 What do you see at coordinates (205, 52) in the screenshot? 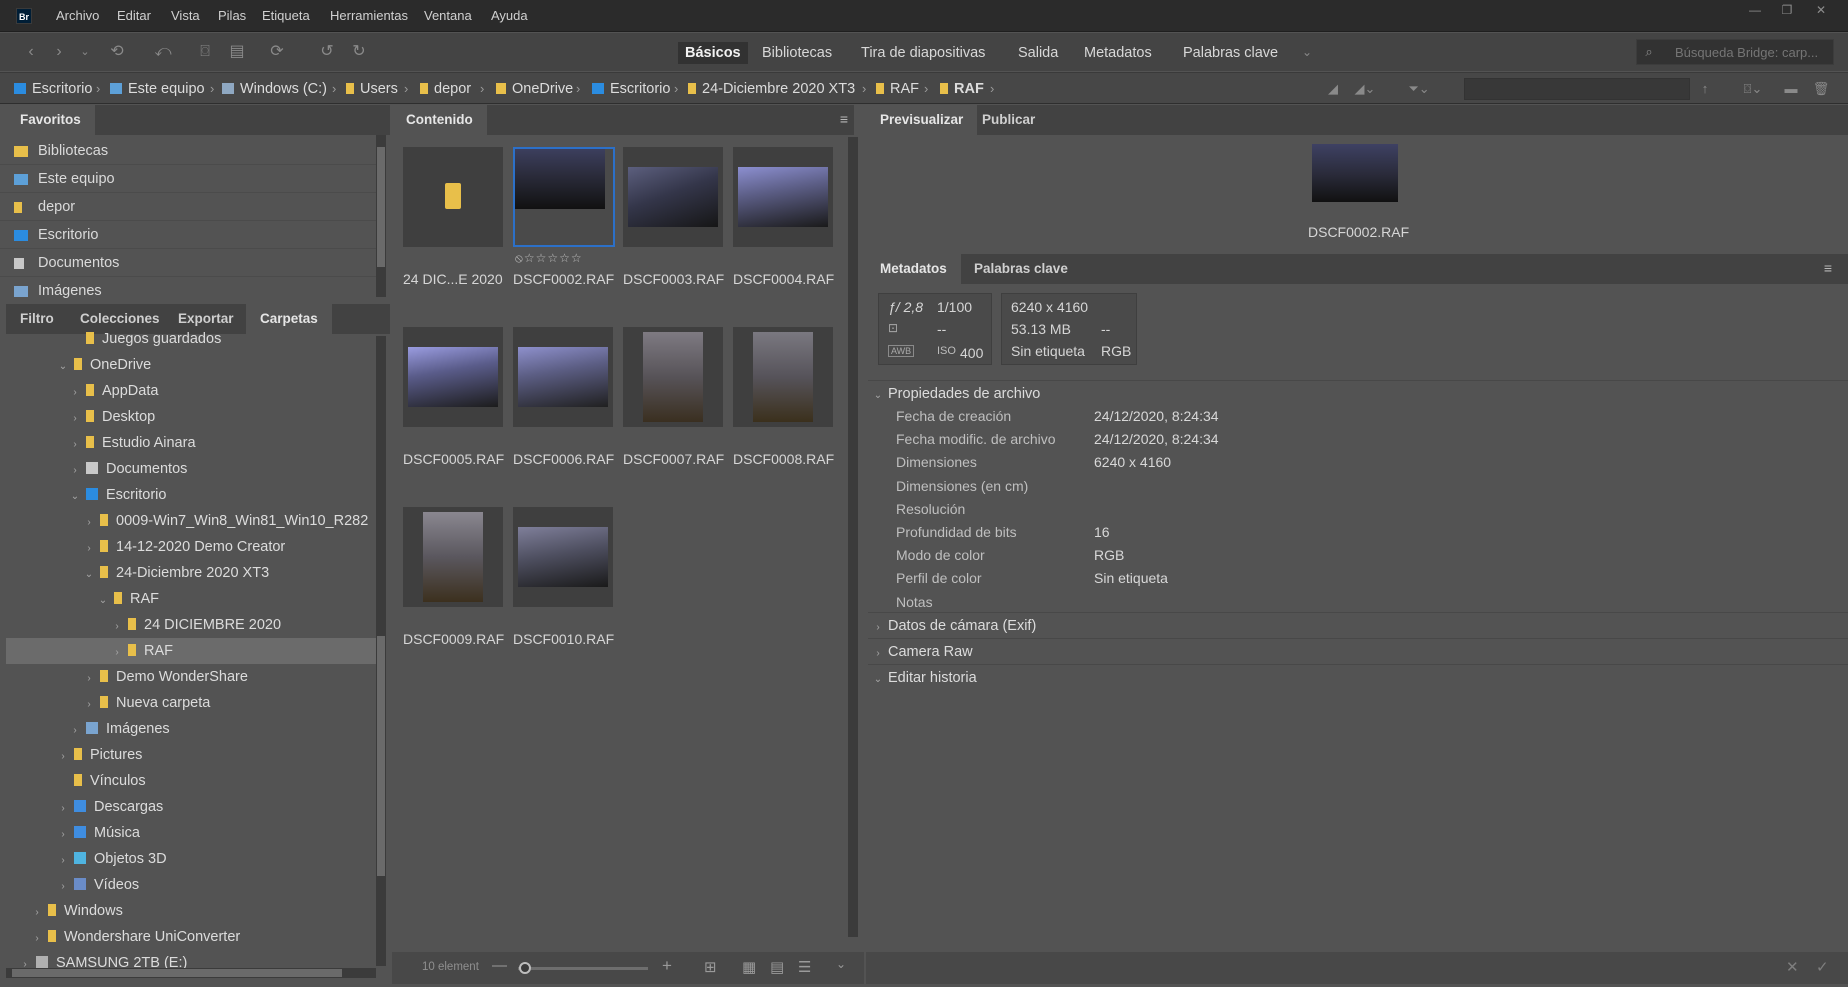
I see `camera-icon: ⌼` at bounding box center [205, 52].